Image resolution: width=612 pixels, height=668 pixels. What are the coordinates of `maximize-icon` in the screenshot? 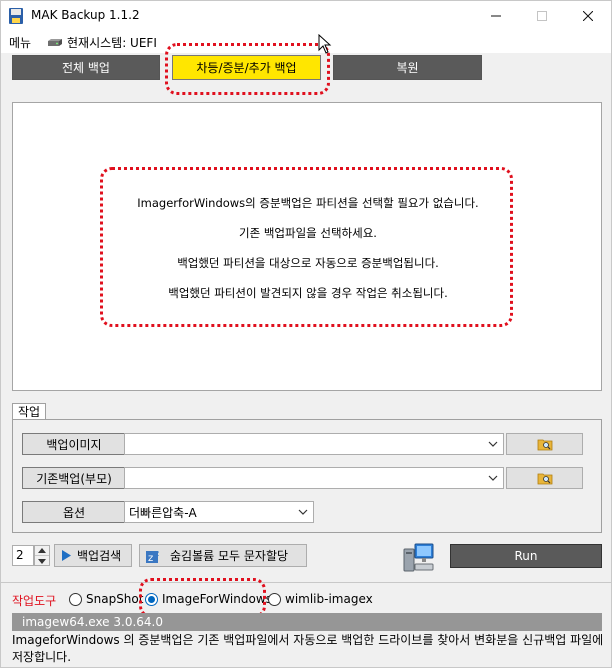 It's located at (542, 16).